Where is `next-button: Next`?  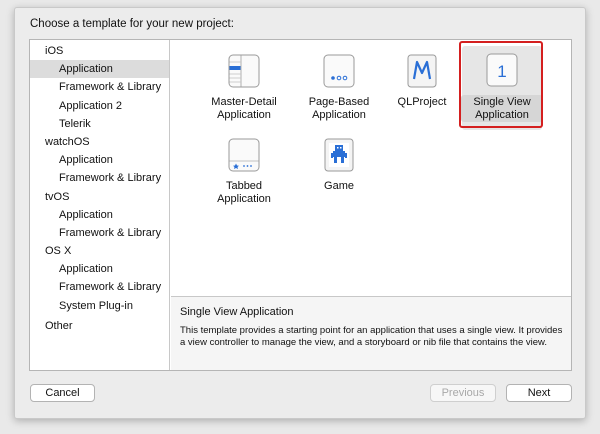
next-button: Next is located at coordinates (539, 393).